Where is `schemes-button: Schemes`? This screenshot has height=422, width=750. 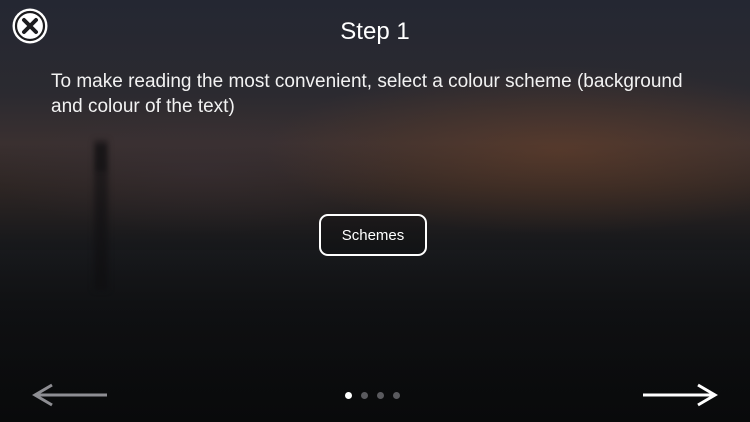
schemes-button: Schemes is located at coordinates (373, 235).